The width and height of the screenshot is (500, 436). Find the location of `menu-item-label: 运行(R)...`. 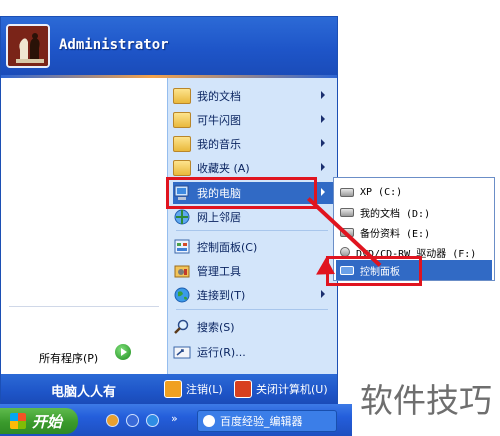

menu-item-label: 运行(R)... is located at coordinates (221, 352).